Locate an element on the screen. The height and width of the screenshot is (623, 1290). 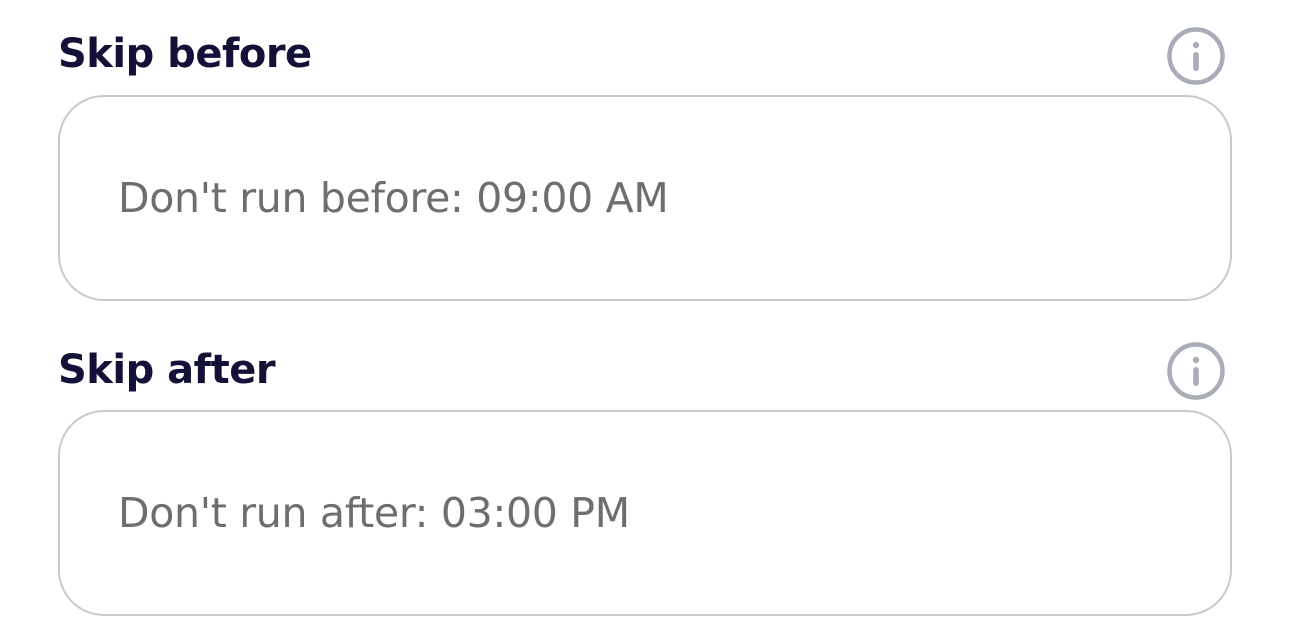
skip-after-label: Skip after is located at coordinates (167, 370).